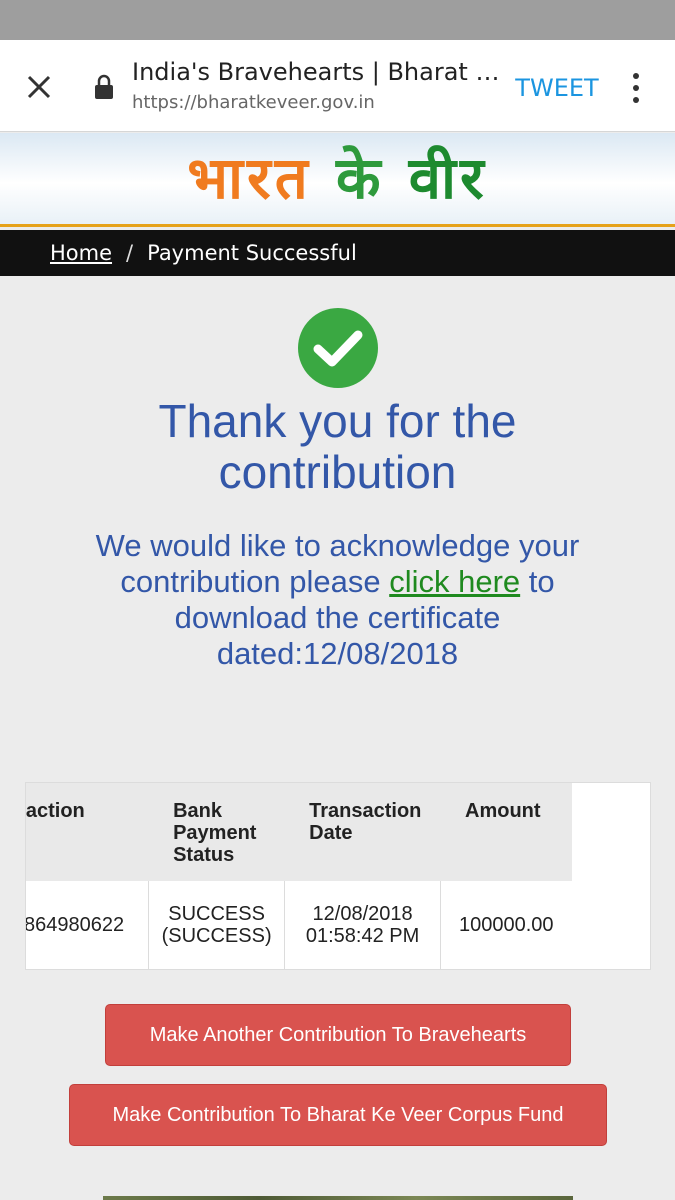 The width and height of the screenshot is (675, 1200). I want to click on col-header-amount: Amount, so click(506, 832).